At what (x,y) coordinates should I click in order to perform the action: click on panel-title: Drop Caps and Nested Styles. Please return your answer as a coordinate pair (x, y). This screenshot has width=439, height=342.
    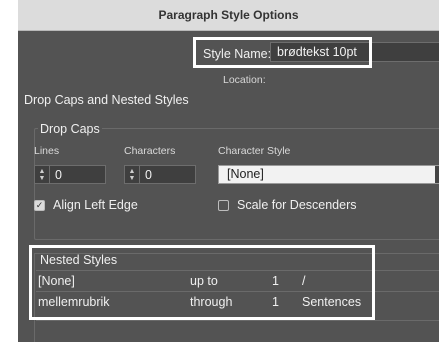
    Looking at the image, I should click on (106, 100).